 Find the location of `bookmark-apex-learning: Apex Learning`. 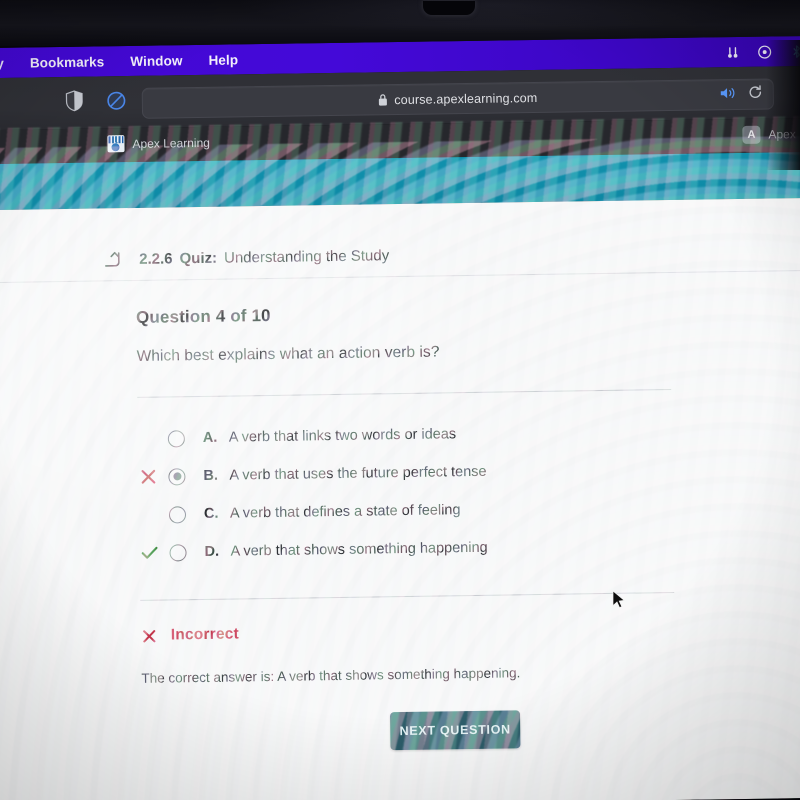

bookmark-apex-learning: Apex Learning is located at coordinates (158, 143).